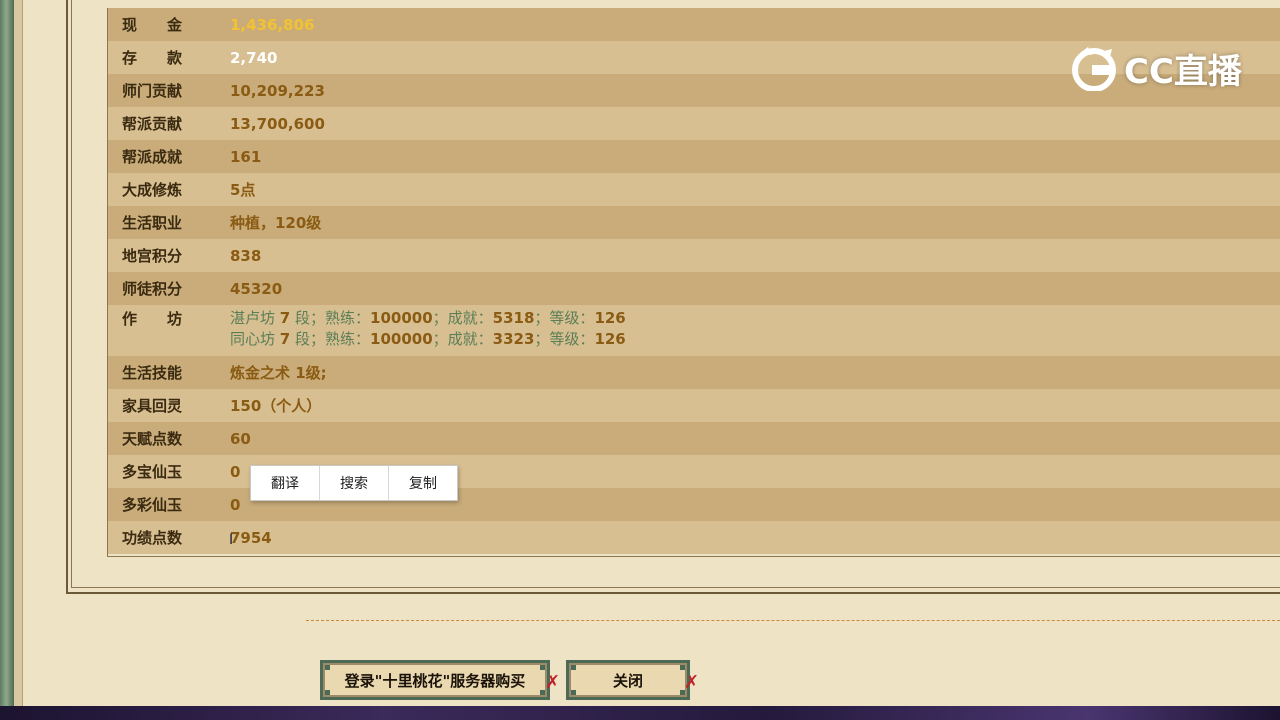 The image size is (1280, 720). Describe the element at coordinates (152, 256) in the screenshot. I see `row-label: 地宫积分` at that location.